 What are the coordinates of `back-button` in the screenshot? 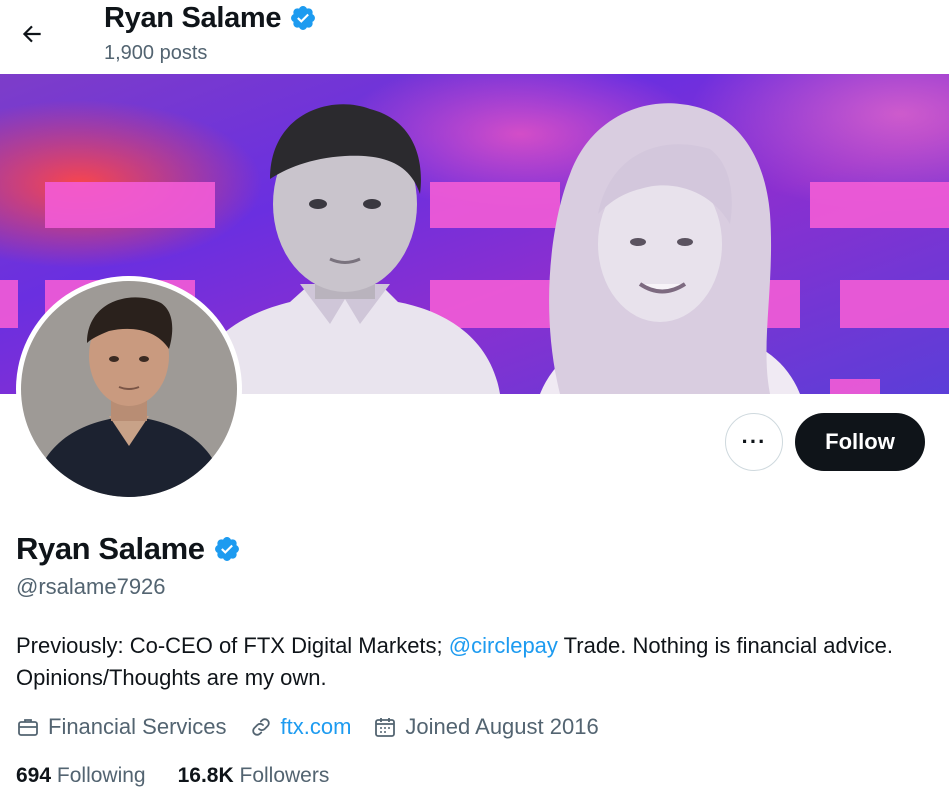 It's located at (32, 34).